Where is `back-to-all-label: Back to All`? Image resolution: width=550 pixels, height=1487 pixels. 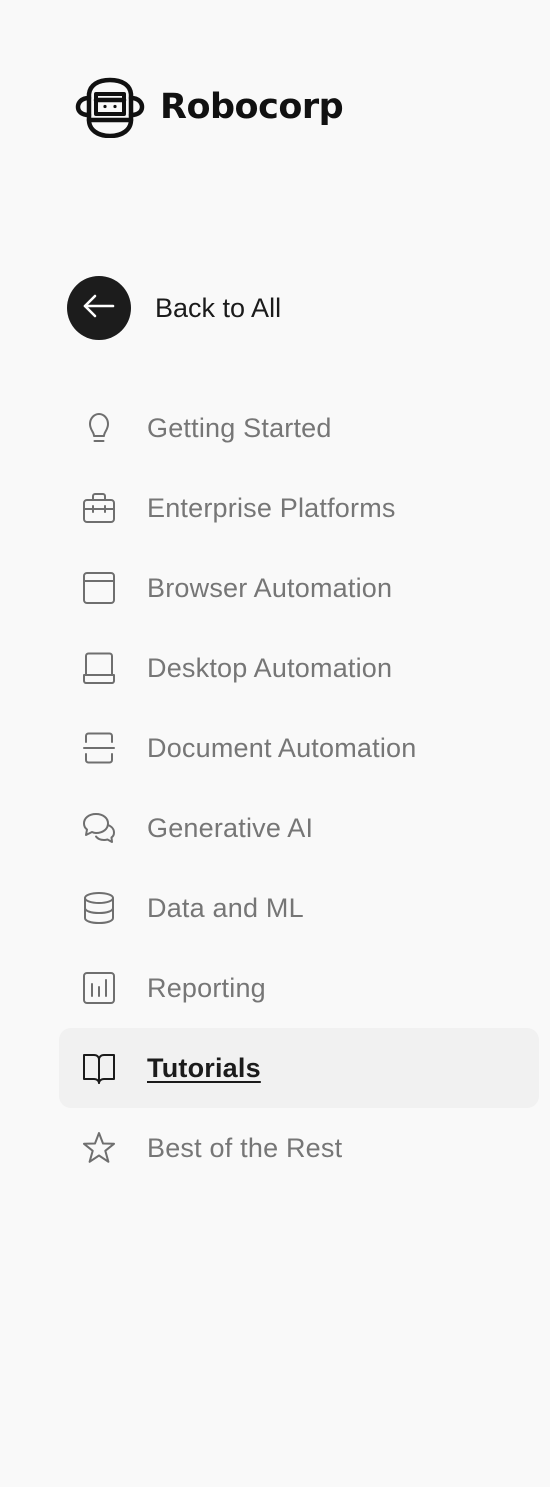 back-to-all-label: Back to All is located at coordinates (218, 307).